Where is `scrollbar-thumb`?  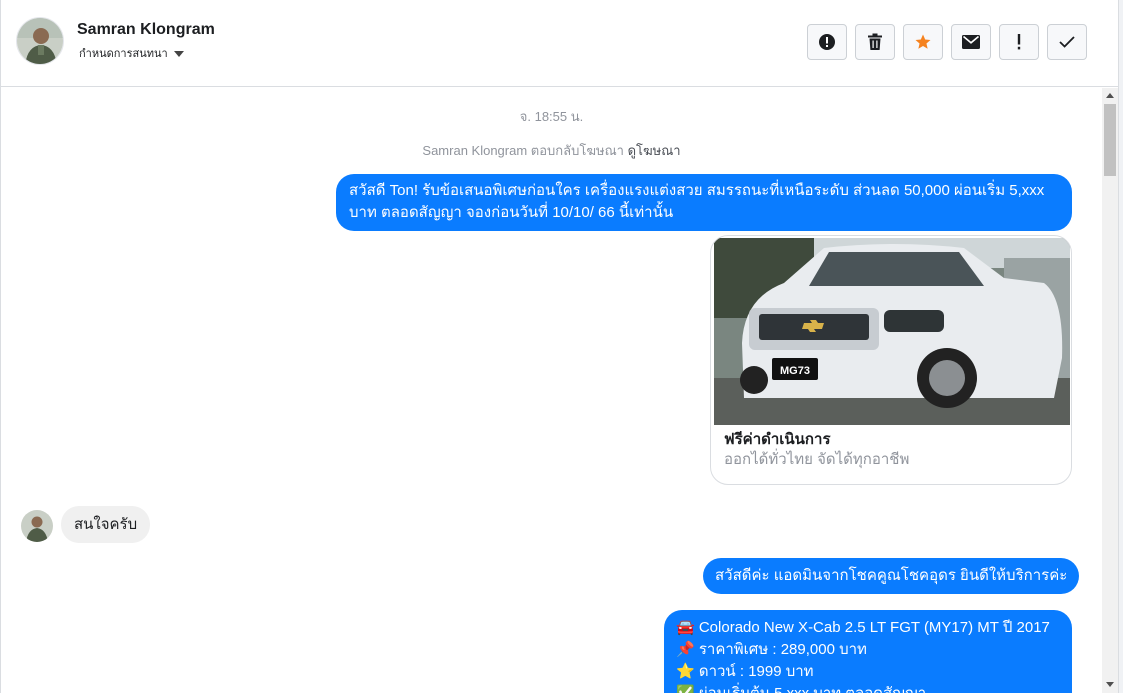
scrollbar-thumb is located at coordinates (1110, 140).